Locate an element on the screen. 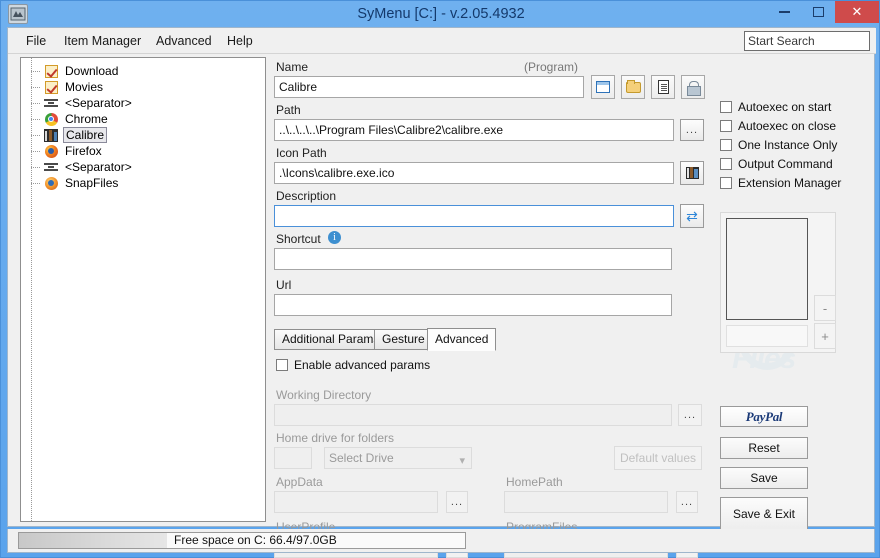 This screenshot has height=558, width=880. tree-item-label: Firefox is located at coordinates (83, 151).